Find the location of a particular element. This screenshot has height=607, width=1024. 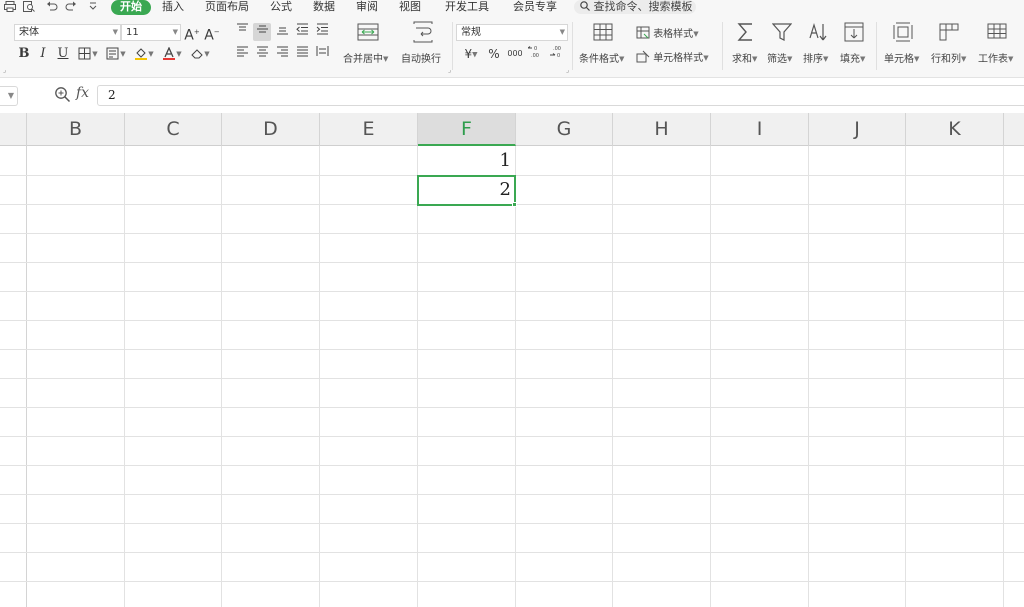

underline-button: U is located at coordinates (63, 54).